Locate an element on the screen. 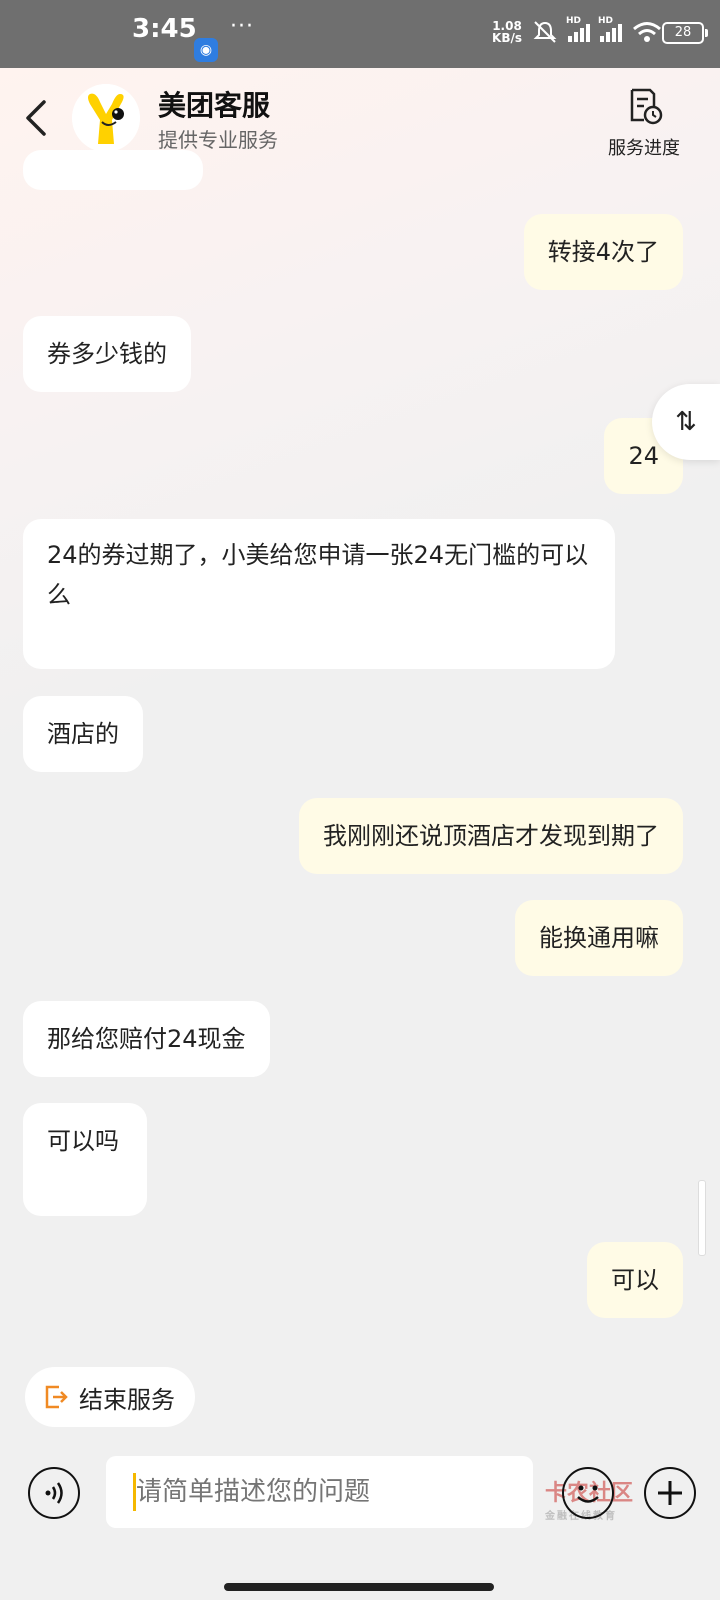 This screenshot has height=1600, width=720. message-text: 转接4次了 is located at coordinates (603, 252).